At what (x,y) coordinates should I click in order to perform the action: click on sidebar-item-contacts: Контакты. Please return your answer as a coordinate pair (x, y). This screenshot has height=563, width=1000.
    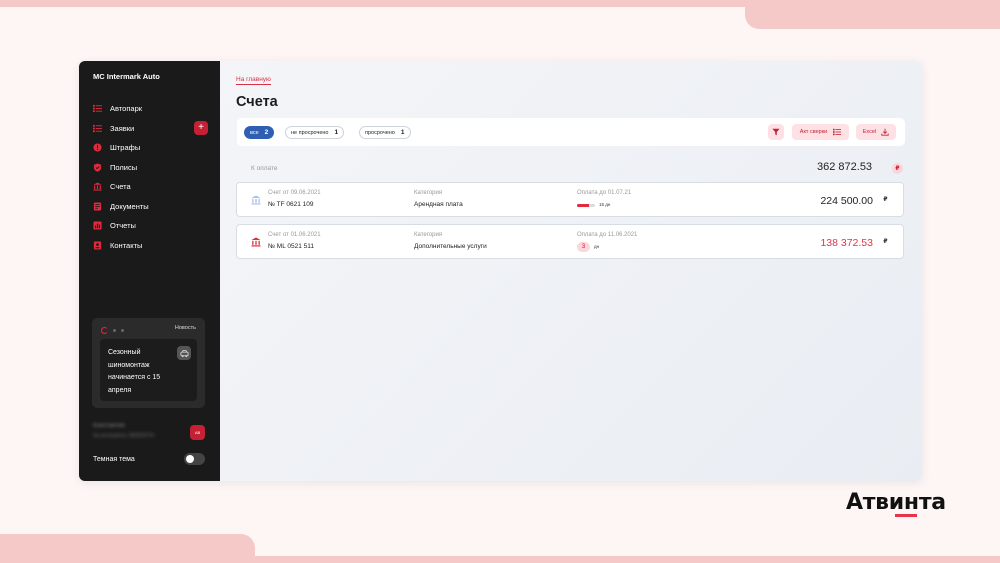
    Looking at the image, I should click on (150, 246).